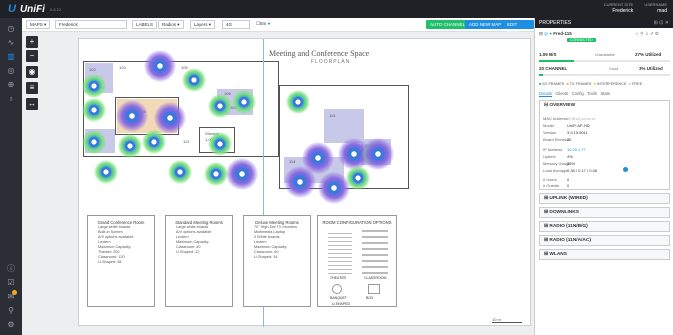  What do you see at coordinates (331, 62) in the screenshot?
I see `floorplan-subtitle: FLOORPLAN` at bounding box center [331, 62].